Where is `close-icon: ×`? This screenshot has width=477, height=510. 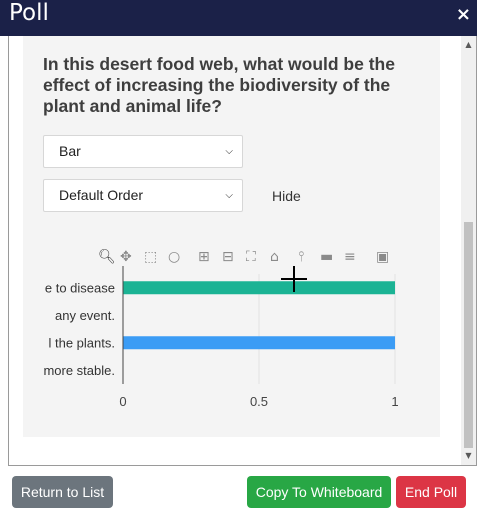 close-icon: × is located at coordinates (463, 15).